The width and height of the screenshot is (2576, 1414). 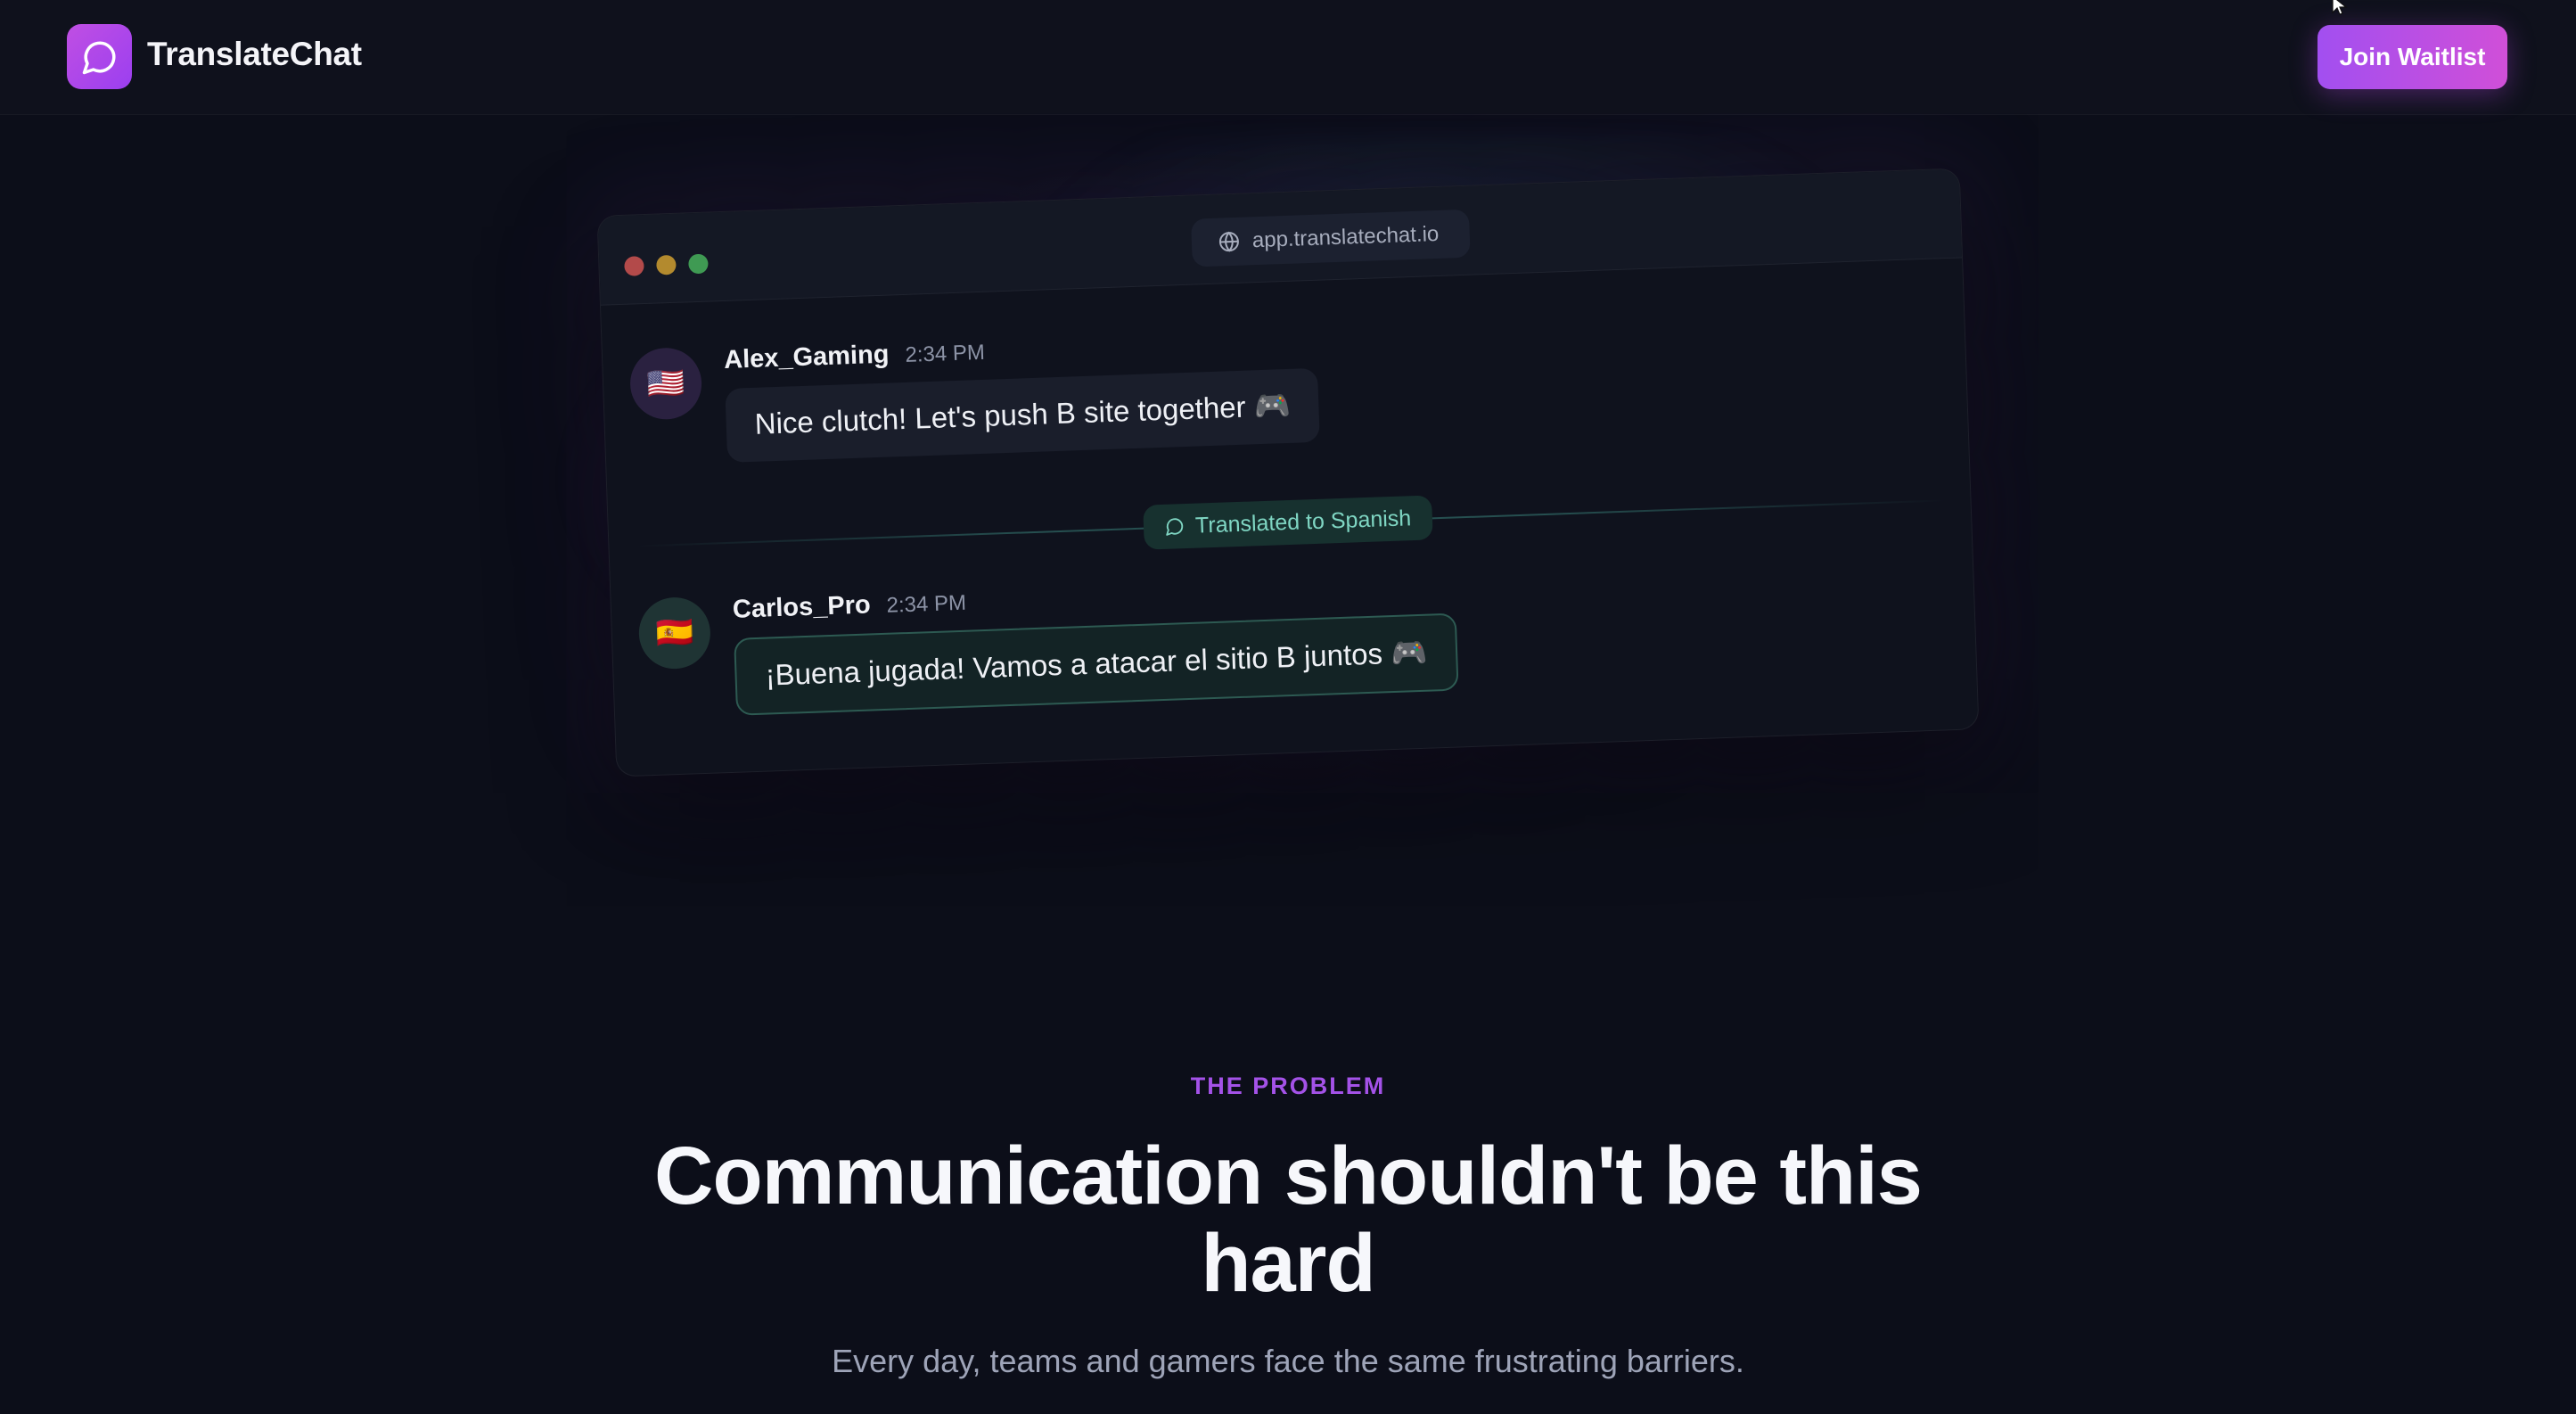 I want to click on translation-badge: Translated to Spanish, so click(x=1288, y=522).